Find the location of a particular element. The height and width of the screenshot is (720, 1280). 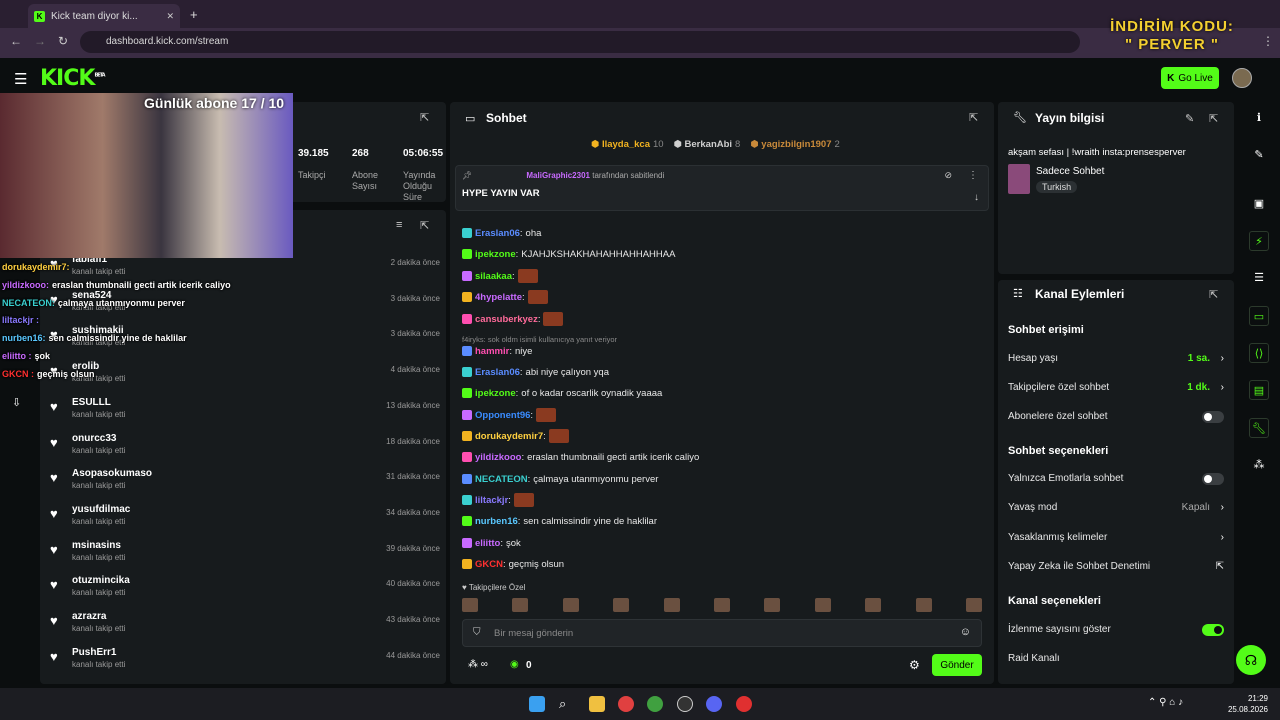

top-gifter: ⬢ BerkanAbi 8 is located at coordinates (707, 144).